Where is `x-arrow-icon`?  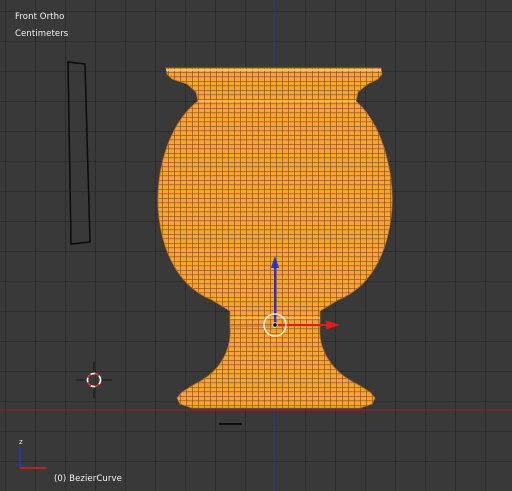
x-arrow-icon is located at coordinates (333, 325).